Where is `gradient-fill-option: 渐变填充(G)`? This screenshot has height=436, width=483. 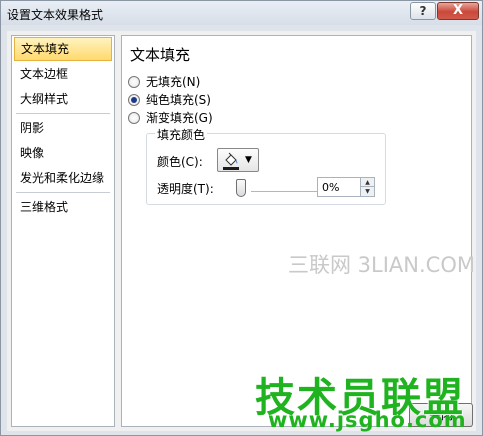
gradient-fill-option: 渐变填充(G) is located at coordinates (170, 118).